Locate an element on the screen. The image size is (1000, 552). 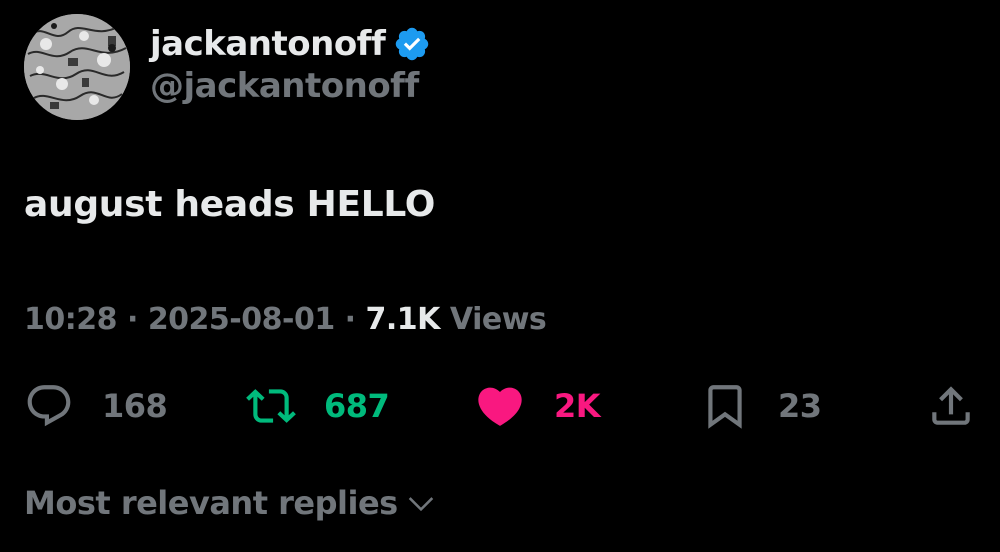
tweet-text: august heads HELLO is located at coordinates (230, 204).